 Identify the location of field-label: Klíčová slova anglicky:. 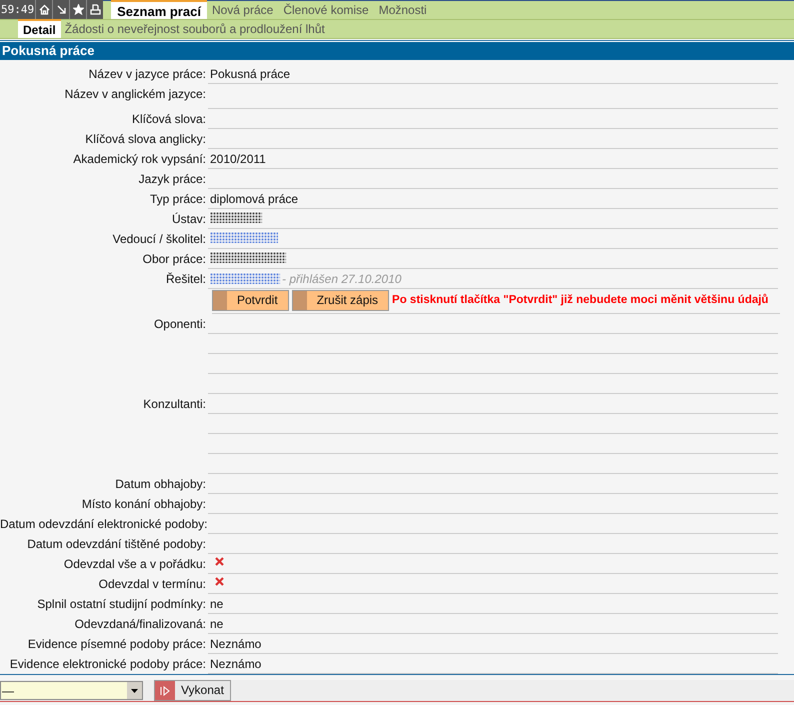
(145, 139).